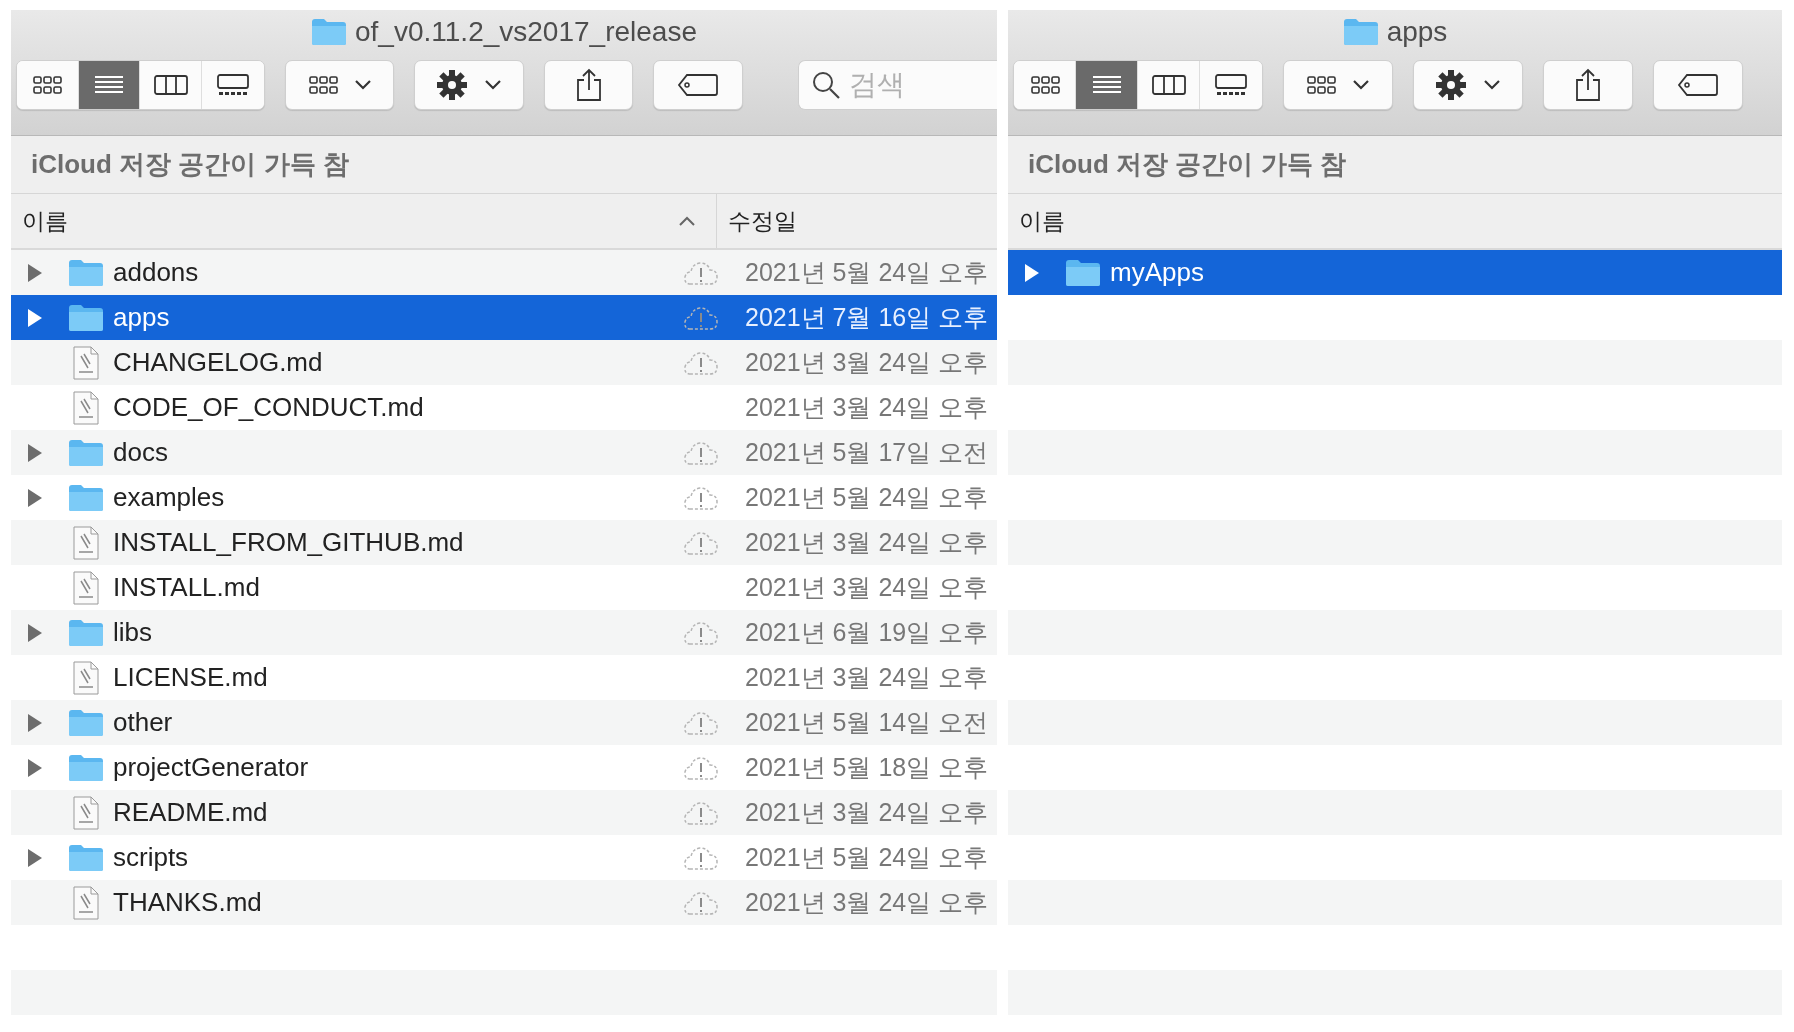 The image size is (1794, 1032). What do you see at coordinates (825, 85) in the screenshot?
I see `search-icon` at bounding box center [825, 85].